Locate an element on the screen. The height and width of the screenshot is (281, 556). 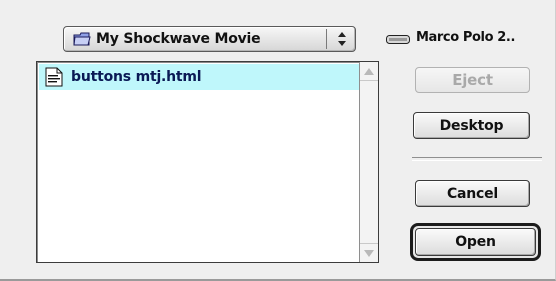
eject-button: Eject is located at coordinates (472, 80).